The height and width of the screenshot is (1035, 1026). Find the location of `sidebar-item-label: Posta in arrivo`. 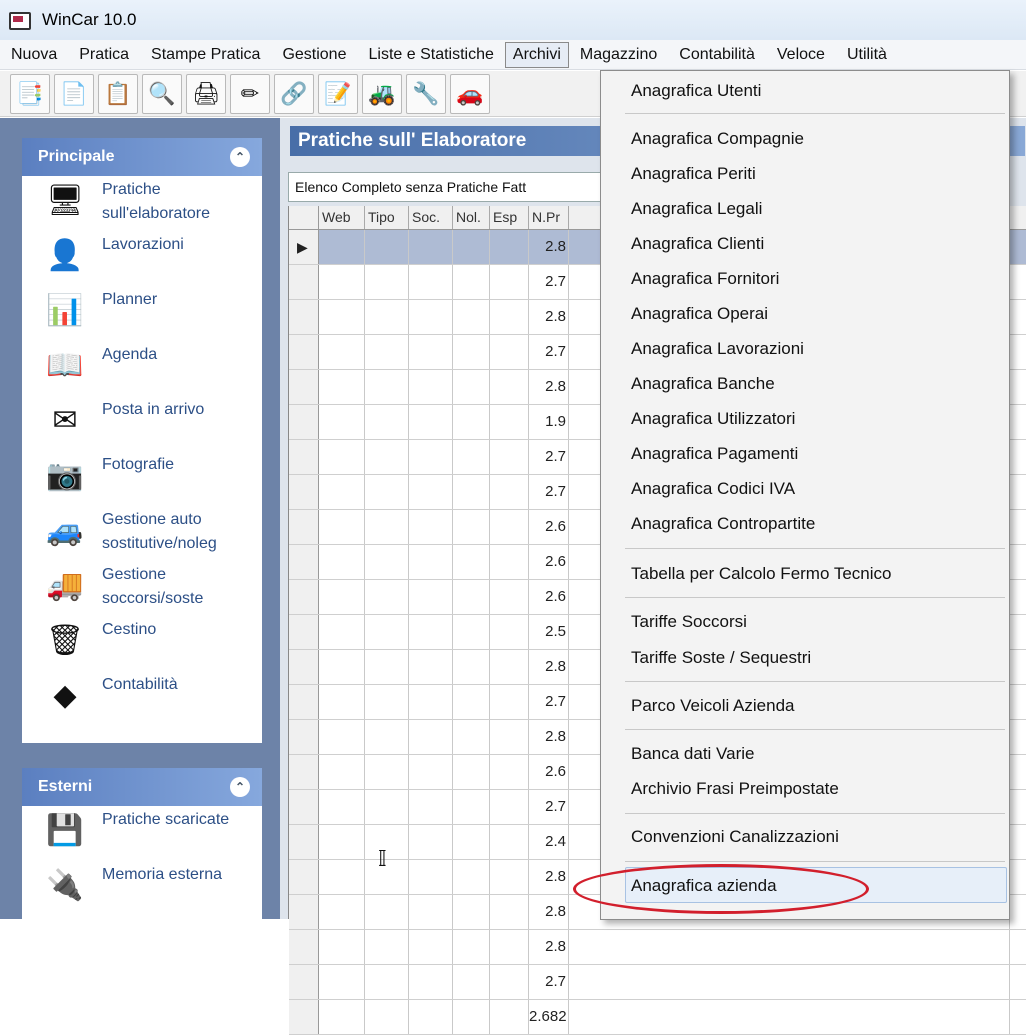

sidebar-item-label: Posta in arrivo is located at coordinates (153, 409).